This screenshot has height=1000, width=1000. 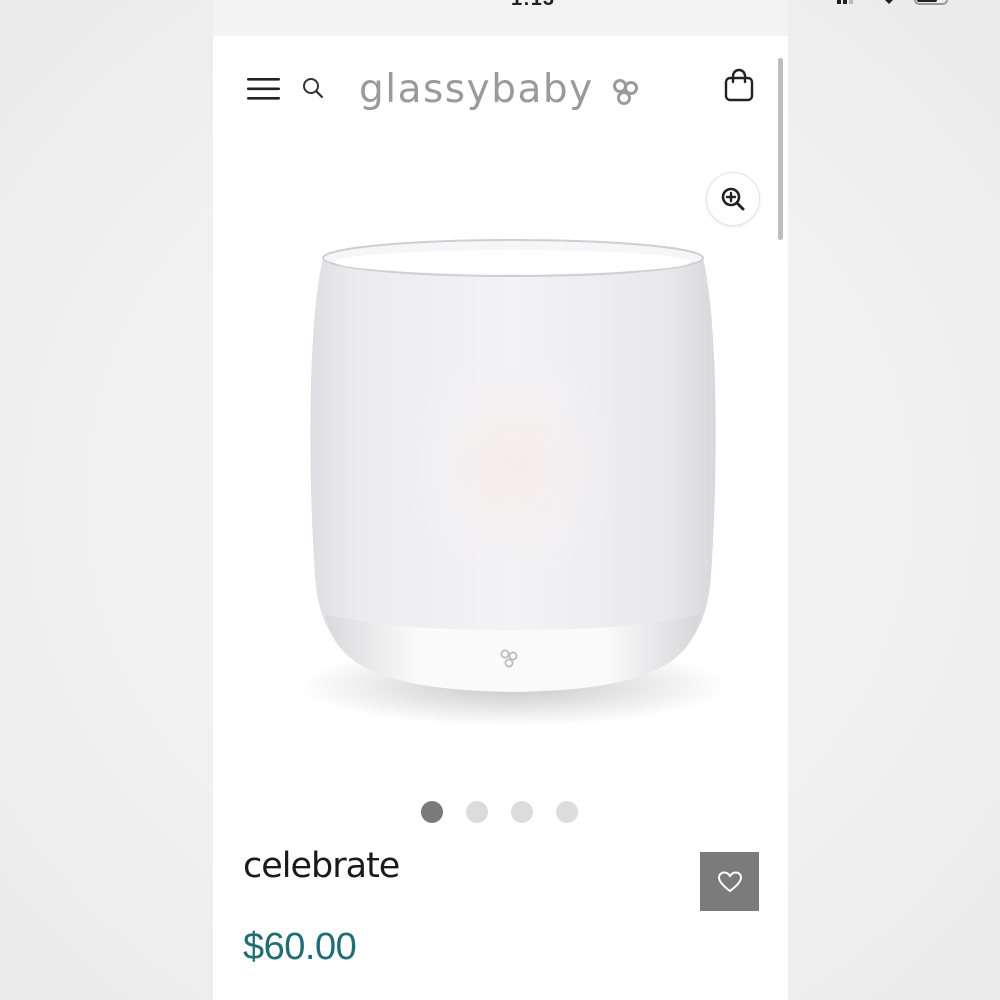 I want to click on wishlist-button, so click(x=729, y=881).